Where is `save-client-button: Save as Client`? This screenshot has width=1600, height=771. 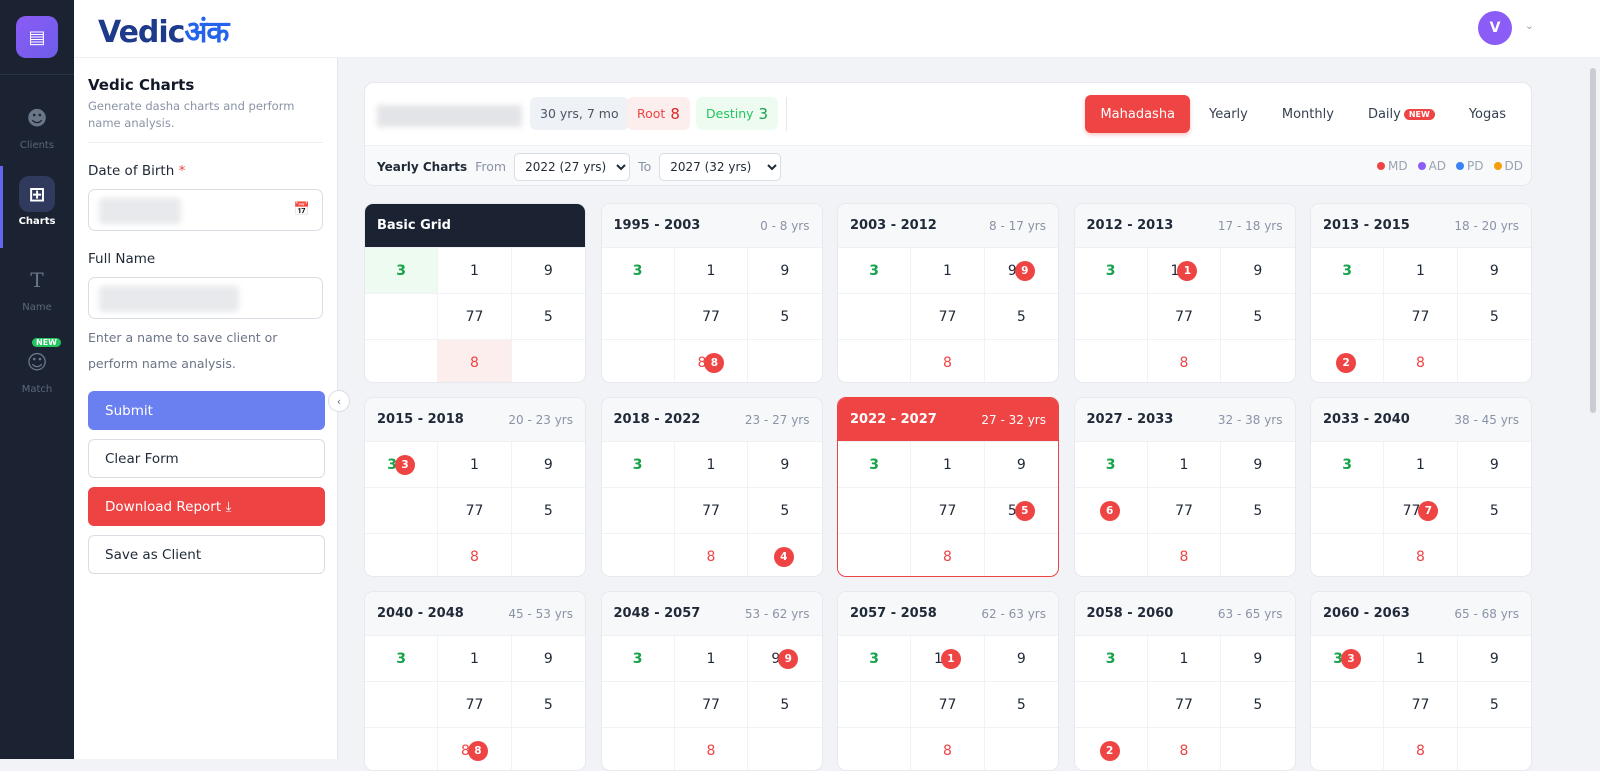
save-client-button: Save as Client is located at coordinates (206, 554).